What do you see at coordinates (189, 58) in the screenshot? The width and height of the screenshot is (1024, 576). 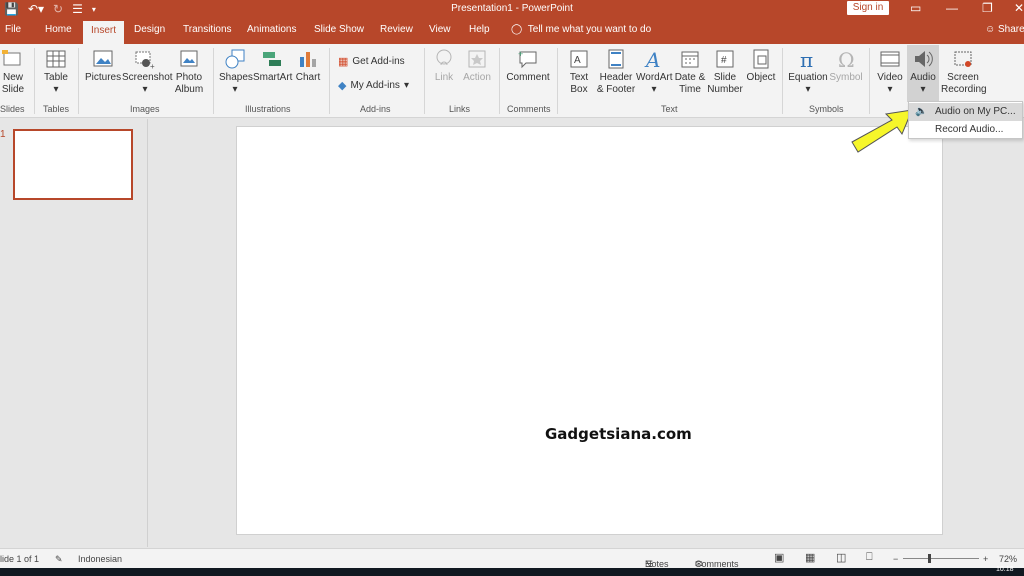 I see `photo-album-icon` at bounding box center [189, 58].